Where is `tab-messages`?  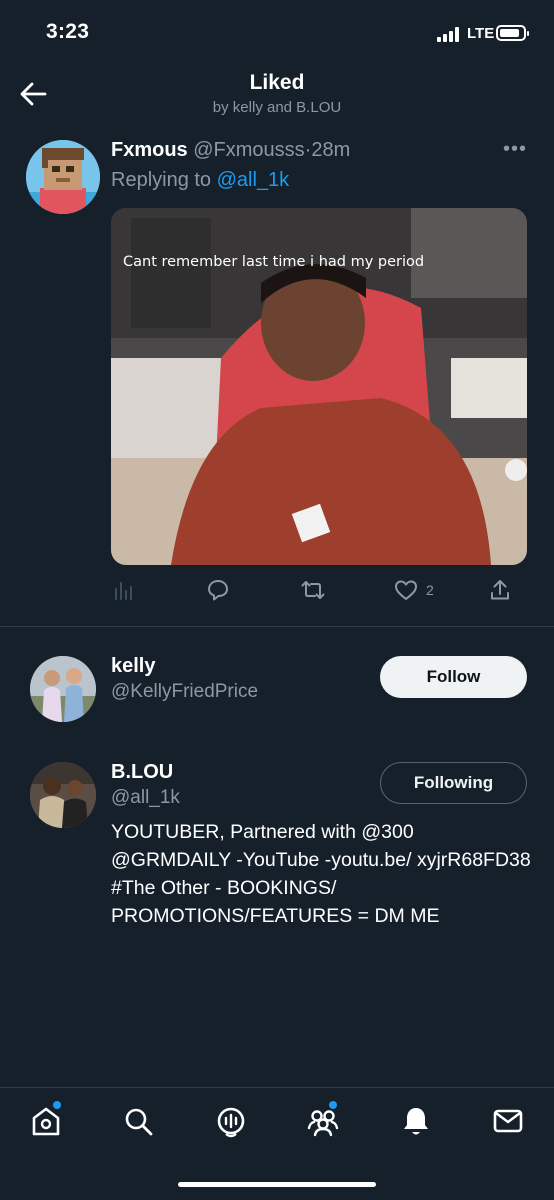 tab-messages is located at coordinates (508, 1121).